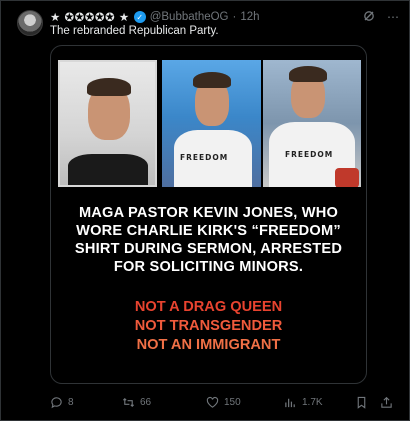 The image size is (410, 421). Describe the element at coordinates (312, 123) in the screenshot. I see `kirk-photo: FREEDOM` at that location.